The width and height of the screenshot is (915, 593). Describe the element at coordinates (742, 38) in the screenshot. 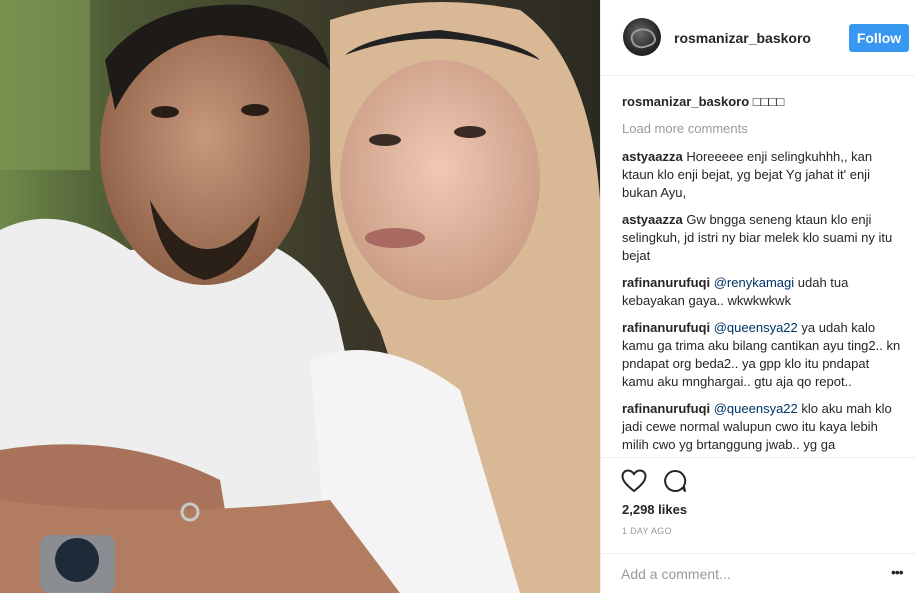

I see `header-username: rosmanizar_baskoro` at that location.